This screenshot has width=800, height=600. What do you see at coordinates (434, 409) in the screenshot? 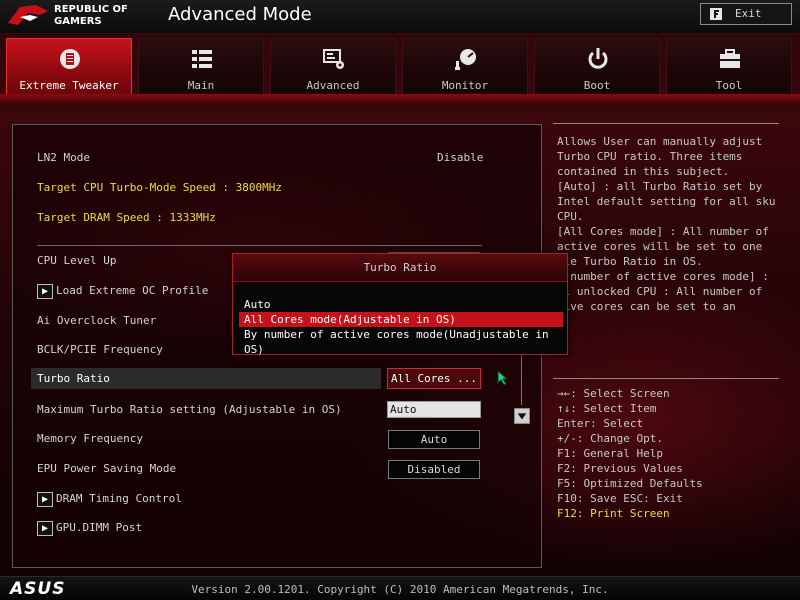
I see `max-turbo-ratio-input` at bounding box center [434, 409].